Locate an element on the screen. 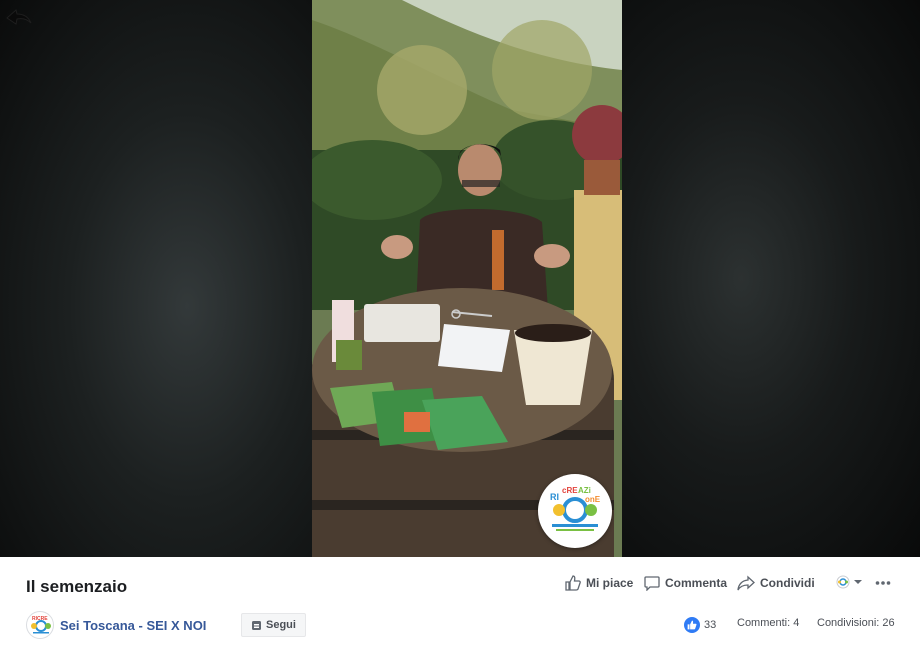 The height and width of the screenshot is (649, 920). follow-label: Segui is located at coordinates (281, 625).